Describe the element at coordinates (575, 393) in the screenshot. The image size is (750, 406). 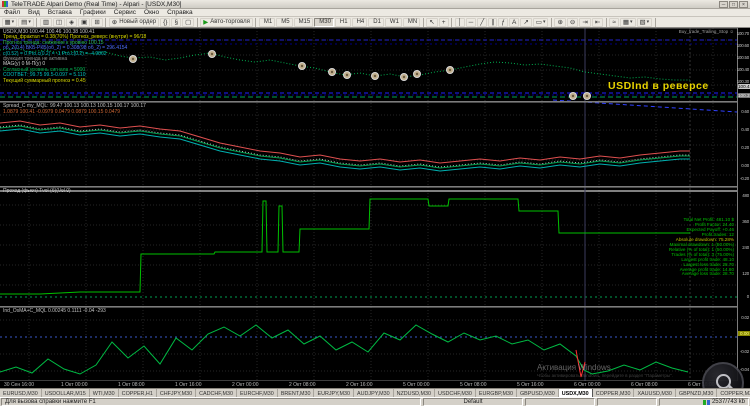
I see `chart-tab-USDX,M30: USDX,M30` at that location.